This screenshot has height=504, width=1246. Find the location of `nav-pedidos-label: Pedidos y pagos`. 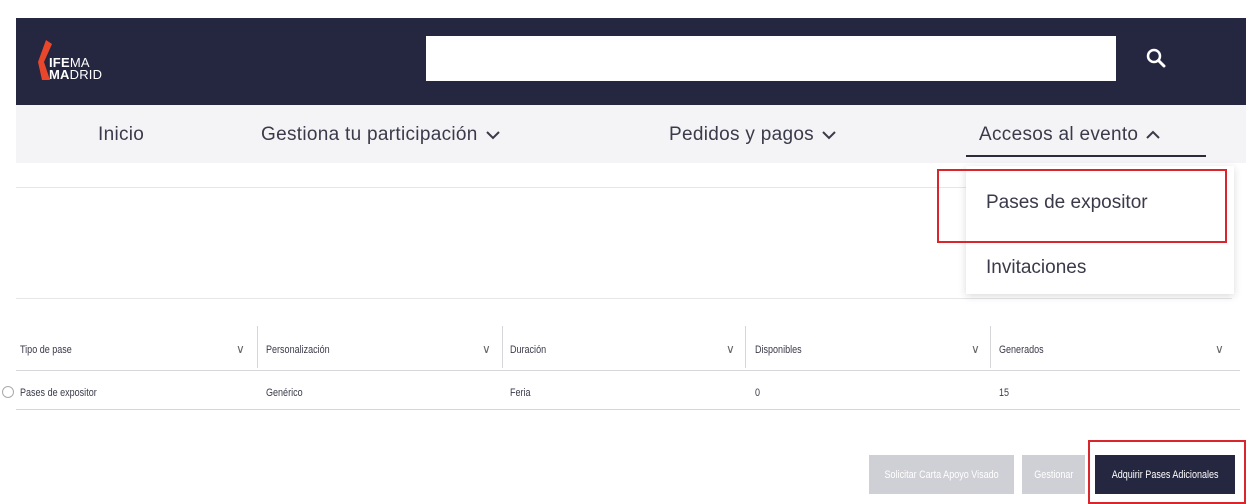

nav-pedidos-label: Pedidos y pagos is located at coordinates (741, 134).